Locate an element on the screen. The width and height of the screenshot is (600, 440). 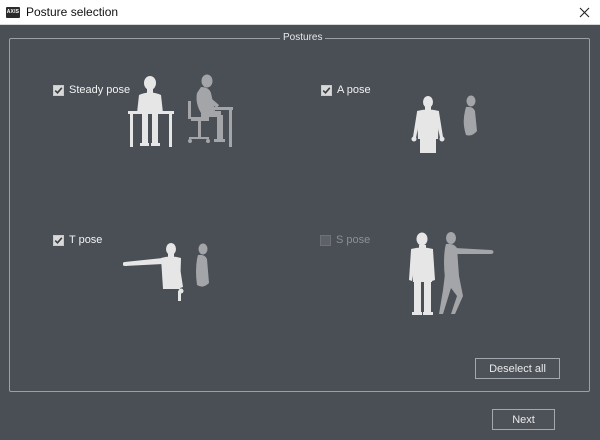
steady-pose-checkbox: Steady pose is located at coordinates (91, 90).